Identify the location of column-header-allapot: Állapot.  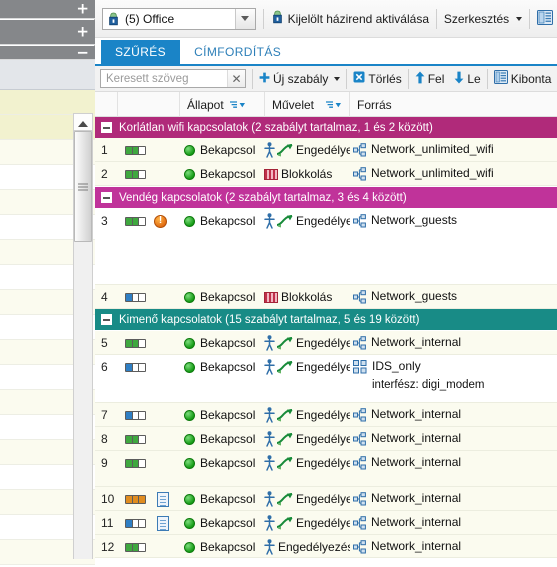
(221, 104).